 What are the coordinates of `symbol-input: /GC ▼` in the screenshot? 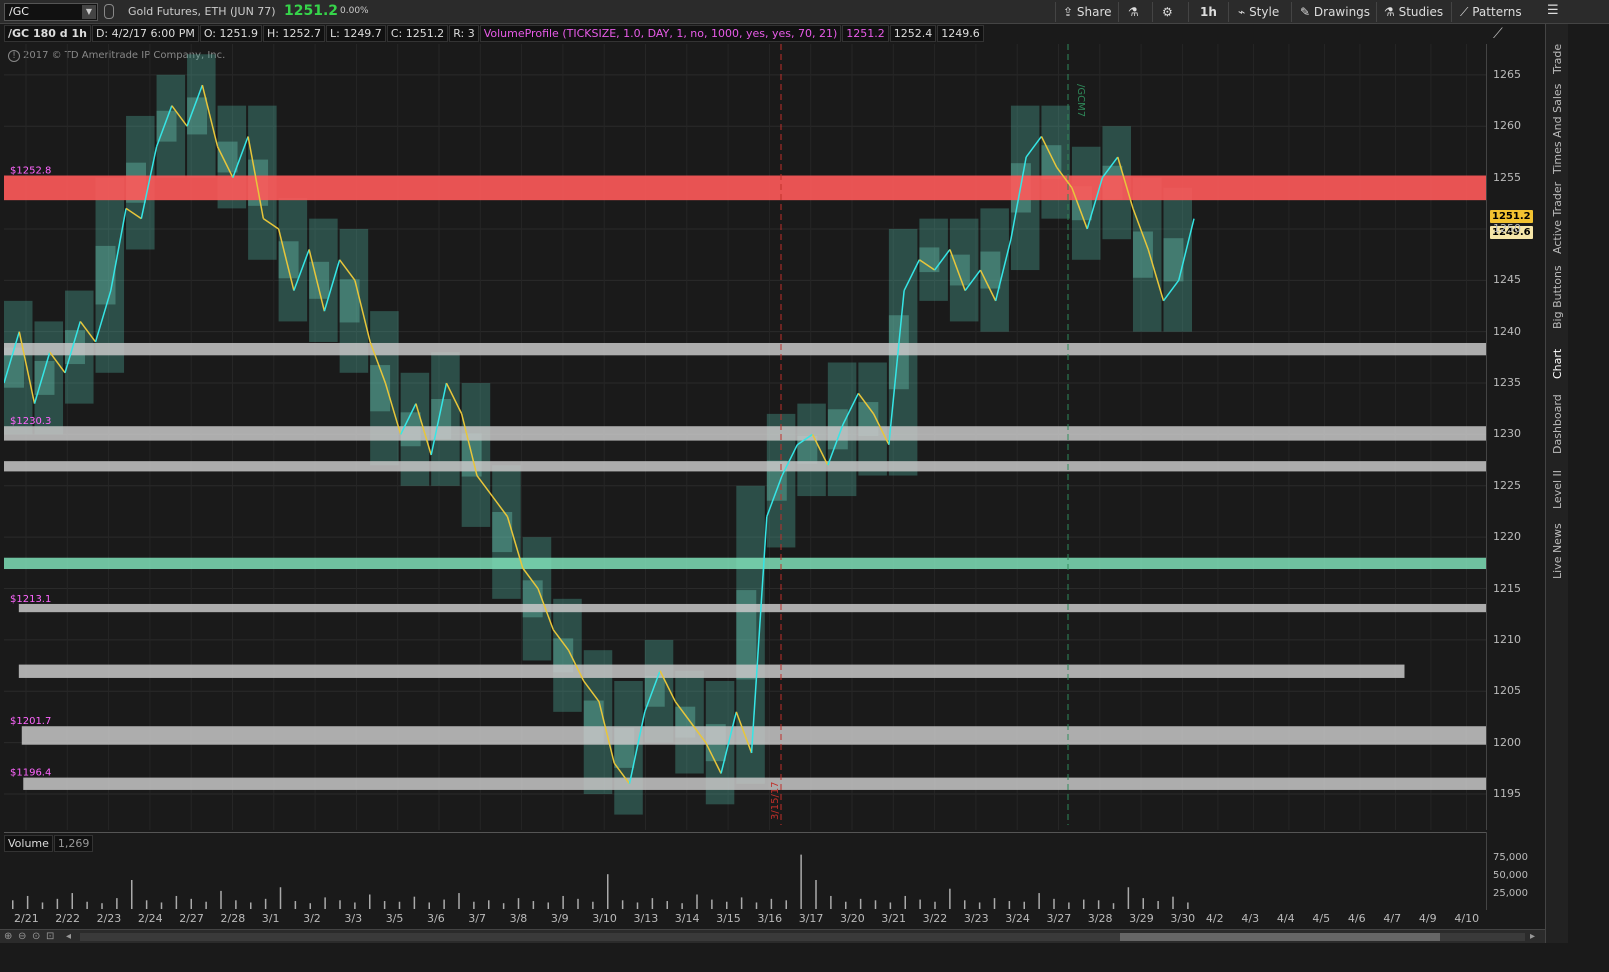 It's located at (51, 12).